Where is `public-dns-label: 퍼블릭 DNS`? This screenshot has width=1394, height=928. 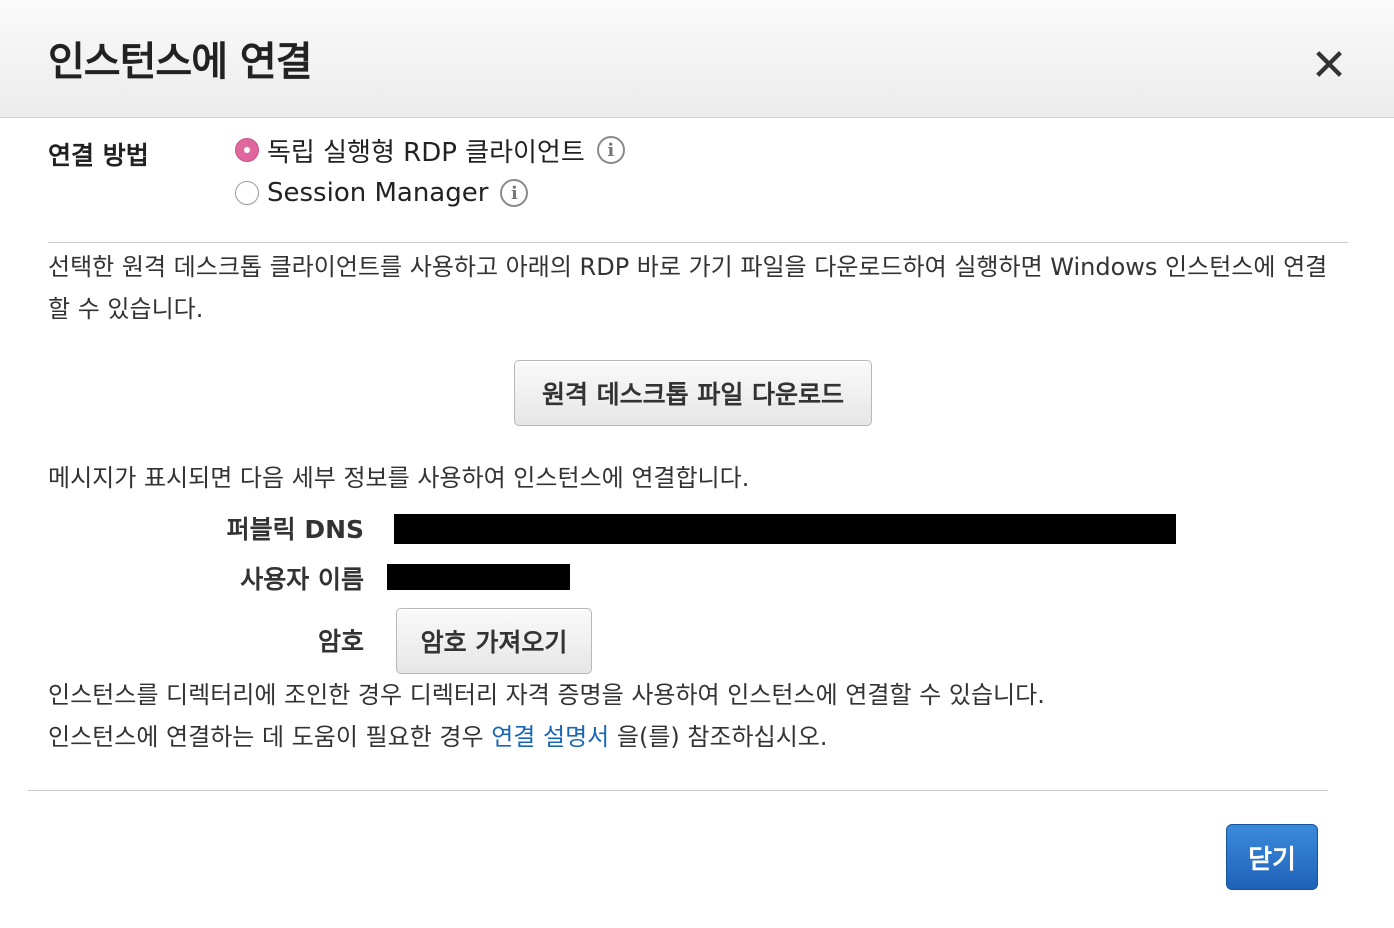
public-dns-label: 퍼블릭 DNS is located at coordinates (295, 529).